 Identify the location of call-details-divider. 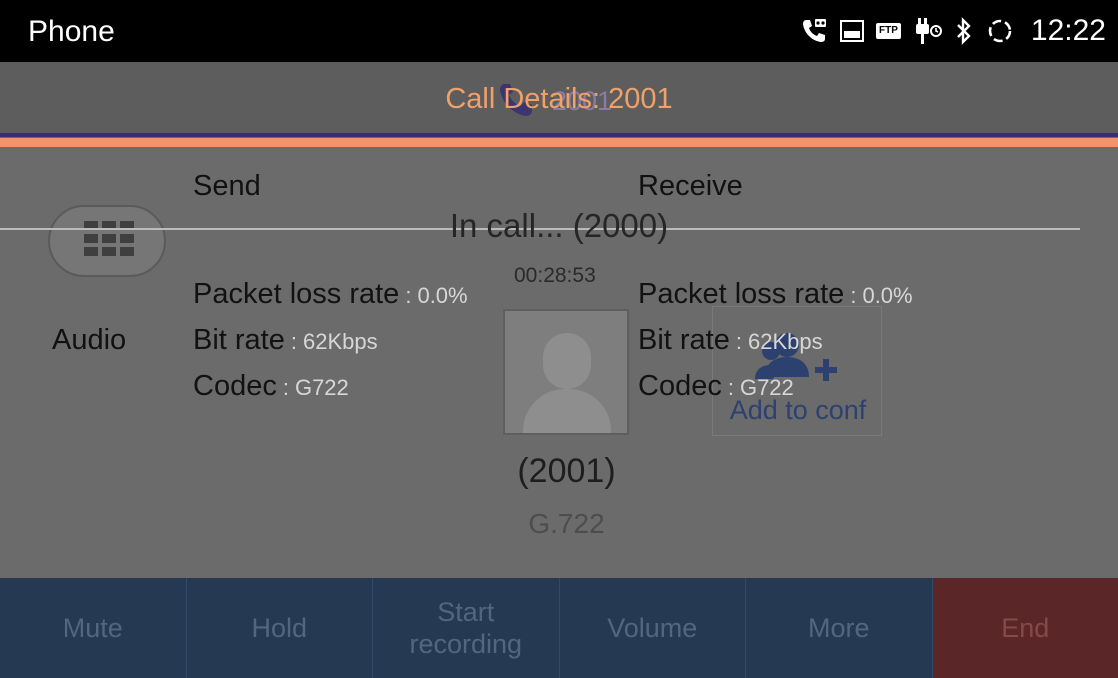
(559, 142).